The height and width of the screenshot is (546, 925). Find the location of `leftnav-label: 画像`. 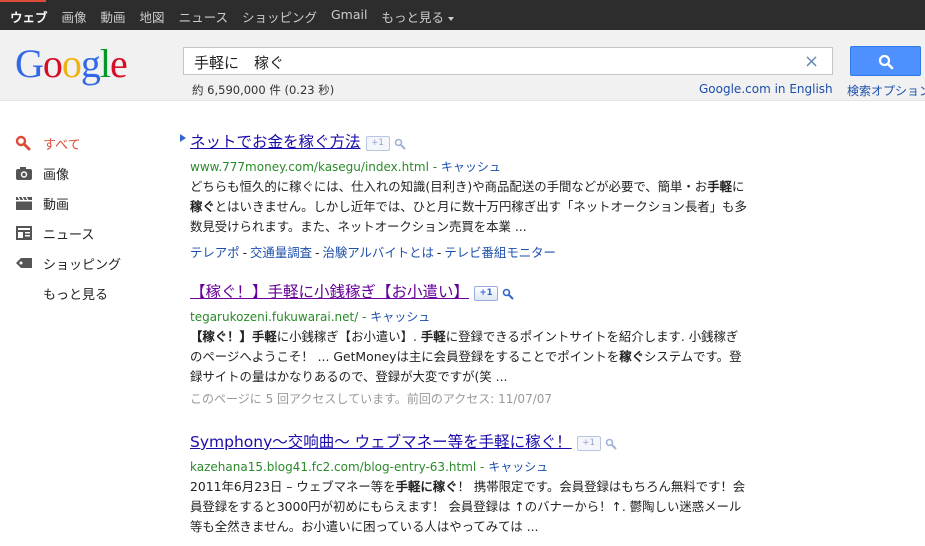

leftnav-label: 画像 is located at coordinates (56, 175).